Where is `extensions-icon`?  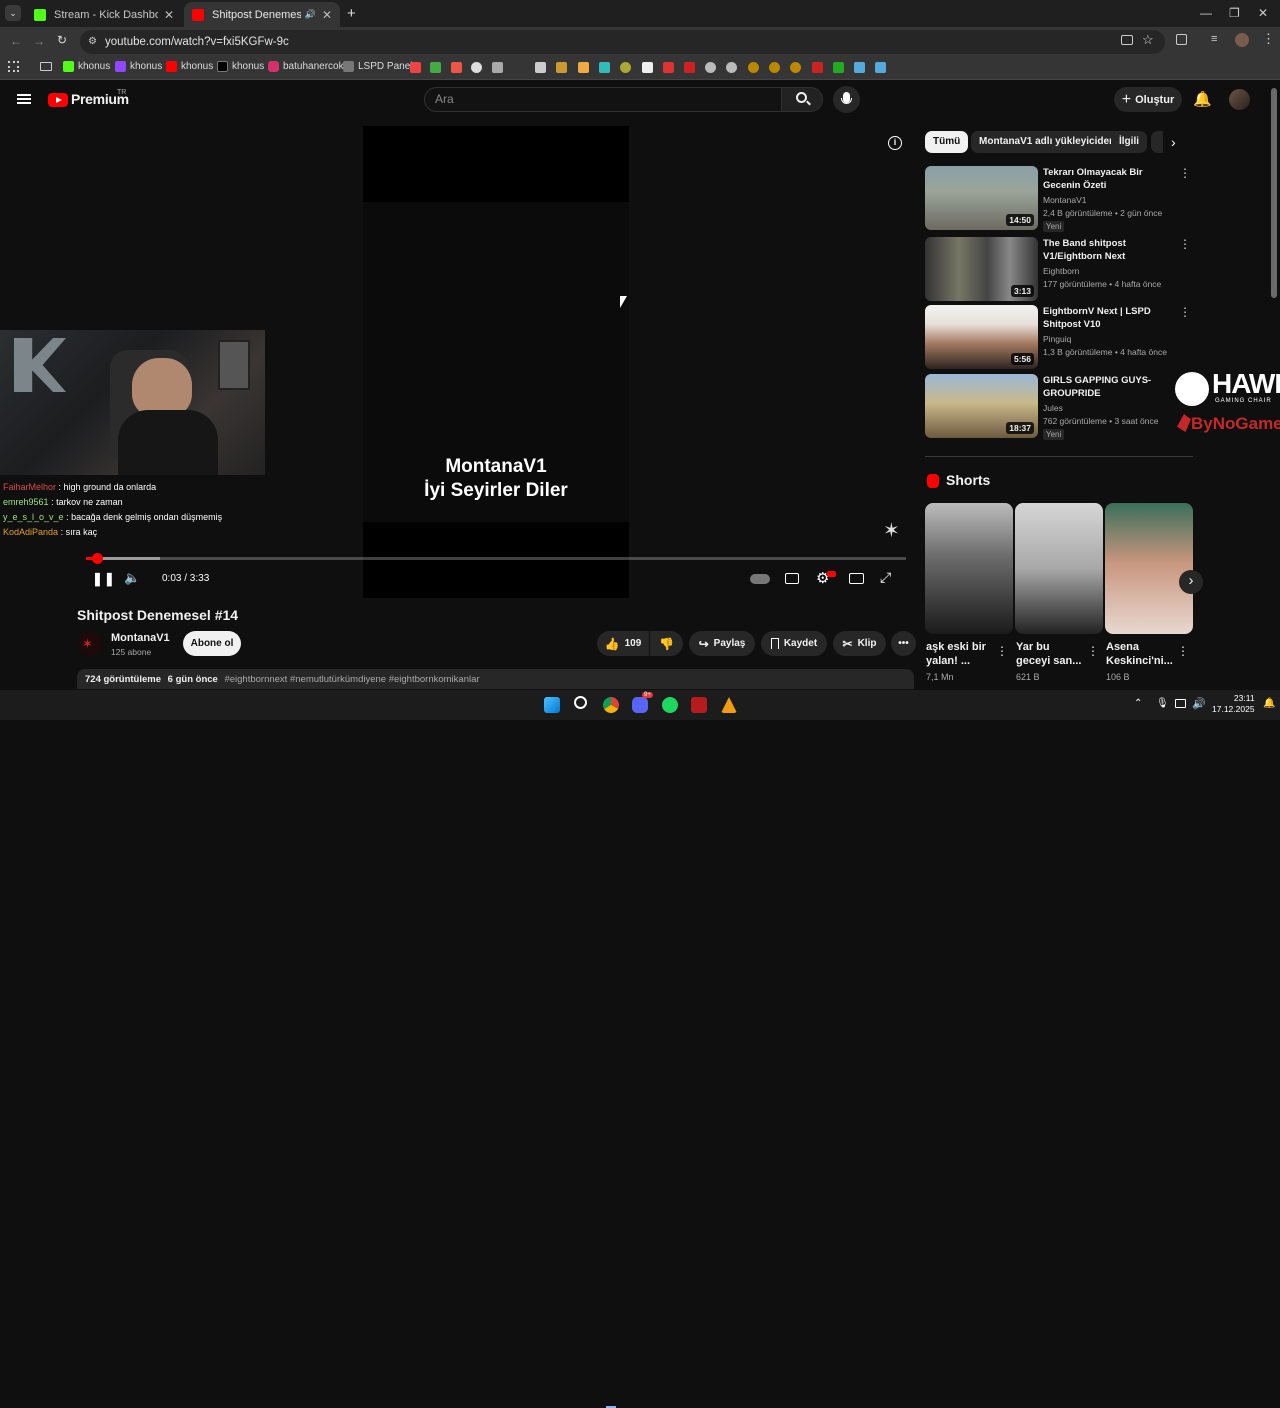
extensions-icon is located at coordinates (1181, 39).